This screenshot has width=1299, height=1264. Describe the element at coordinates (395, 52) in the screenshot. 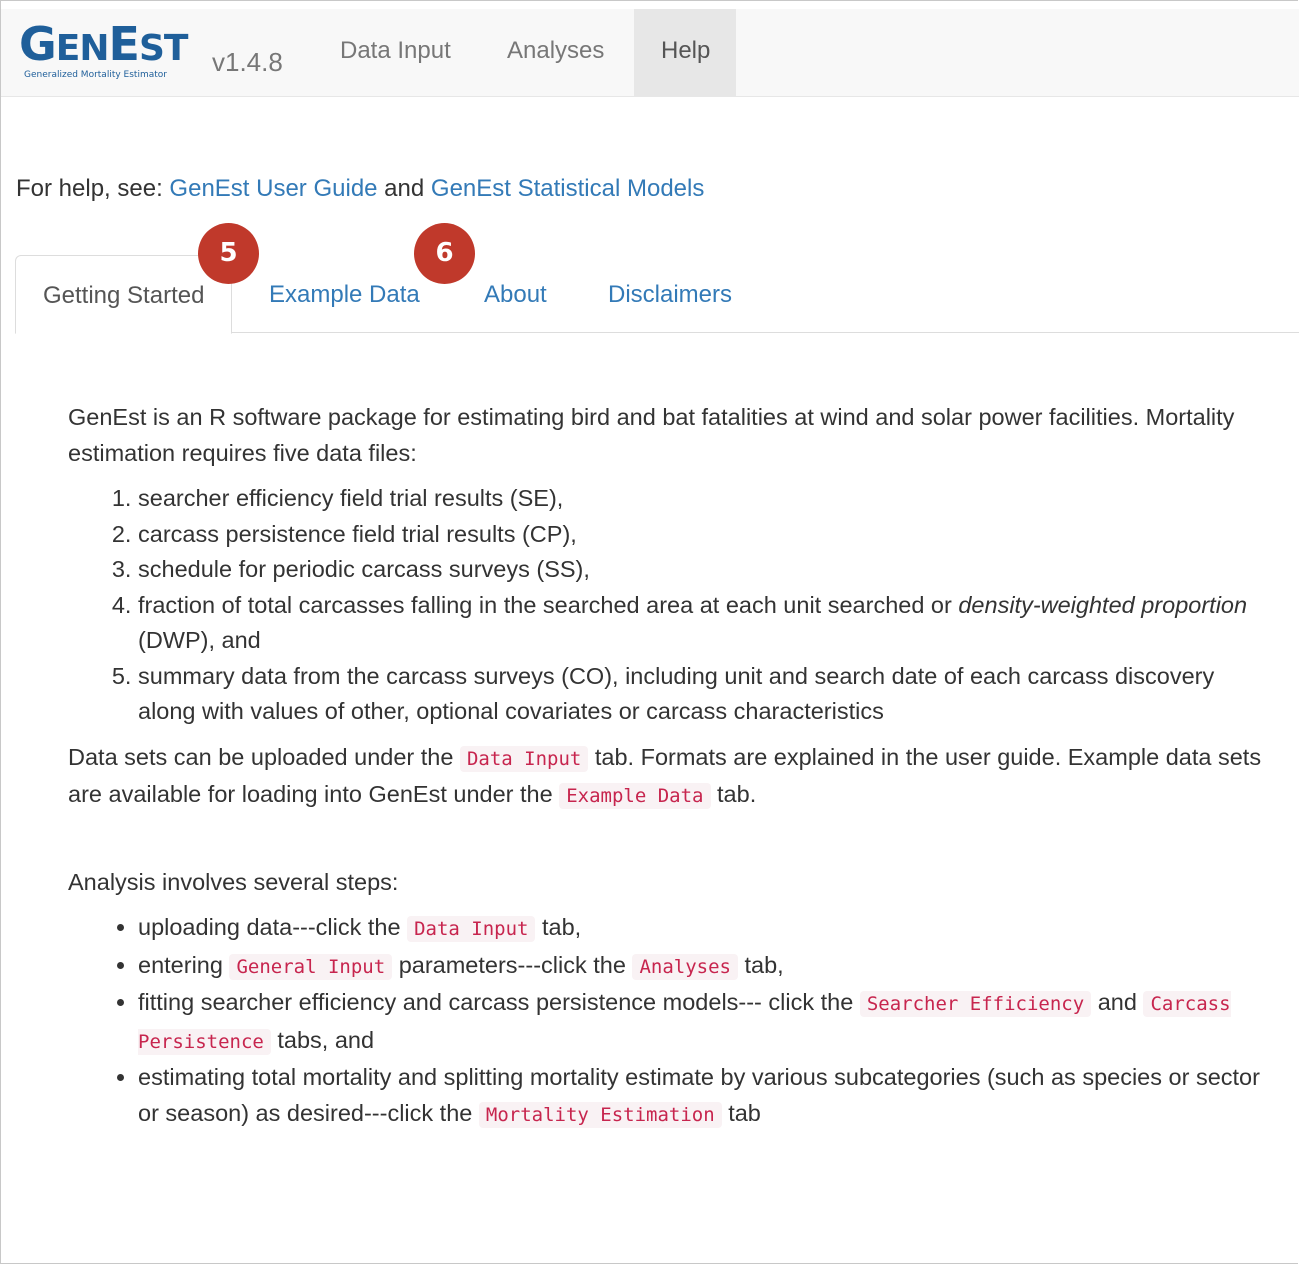

I see `nav-data-input: Data Input` at that location.